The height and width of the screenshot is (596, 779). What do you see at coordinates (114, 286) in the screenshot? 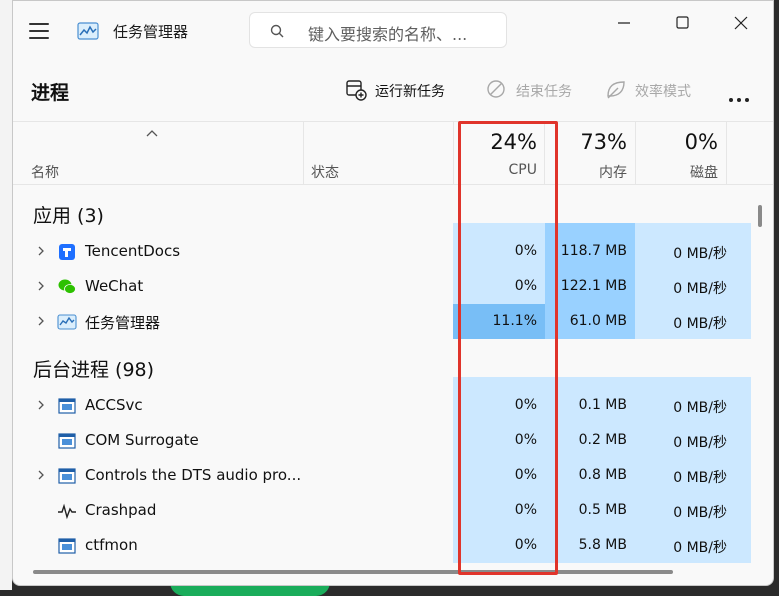
I see `process-name: WeChat` at bounding box center [114, 286].